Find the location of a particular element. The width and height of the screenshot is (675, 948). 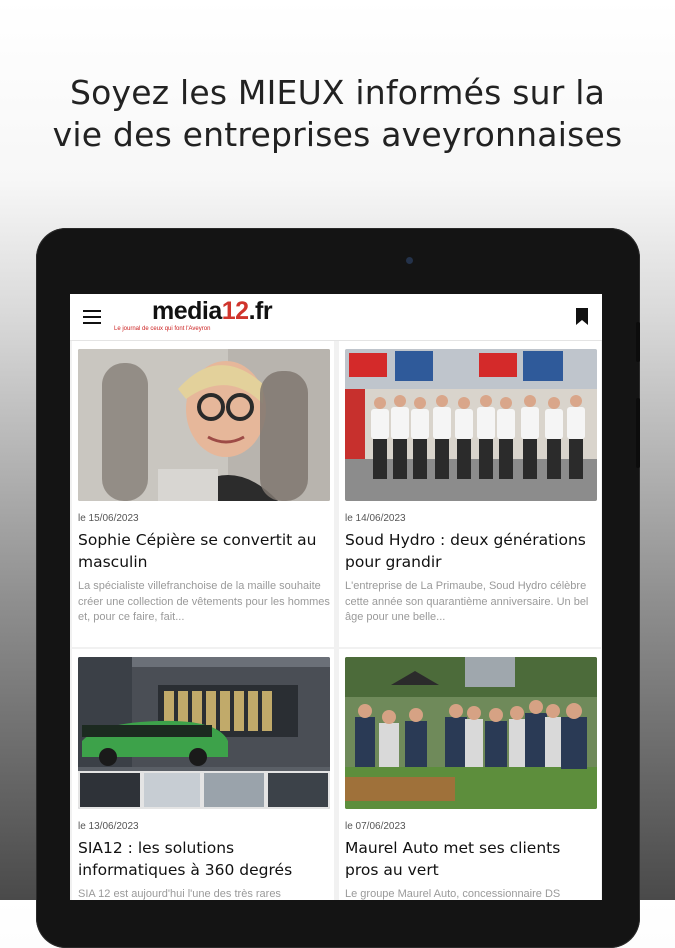

article-photo-portrait is located at coordinates (204, 425).